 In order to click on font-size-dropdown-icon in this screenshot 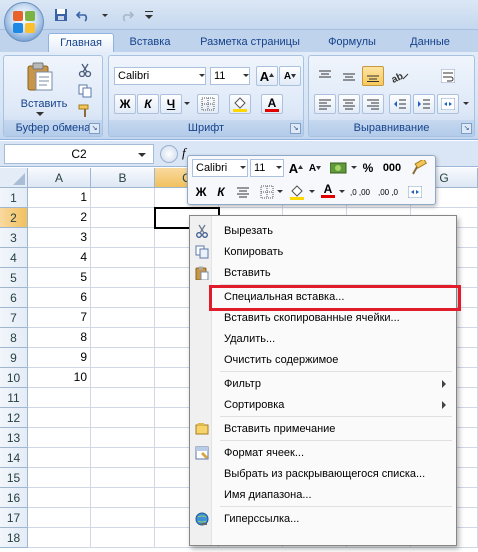, I will do `click(246, 76)`.